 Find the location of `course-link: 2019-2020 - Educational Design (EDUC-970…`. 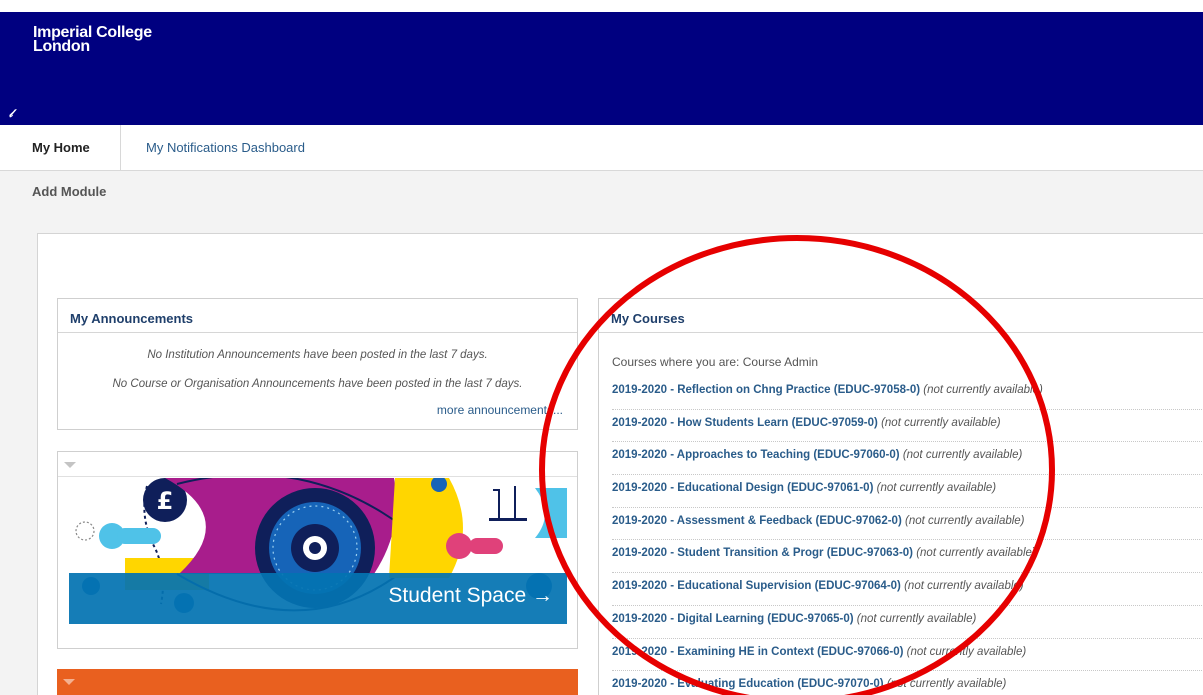

course-link: 2019-2020 - Educational Design (EDUC-970… is located at coordinates (742, 488).